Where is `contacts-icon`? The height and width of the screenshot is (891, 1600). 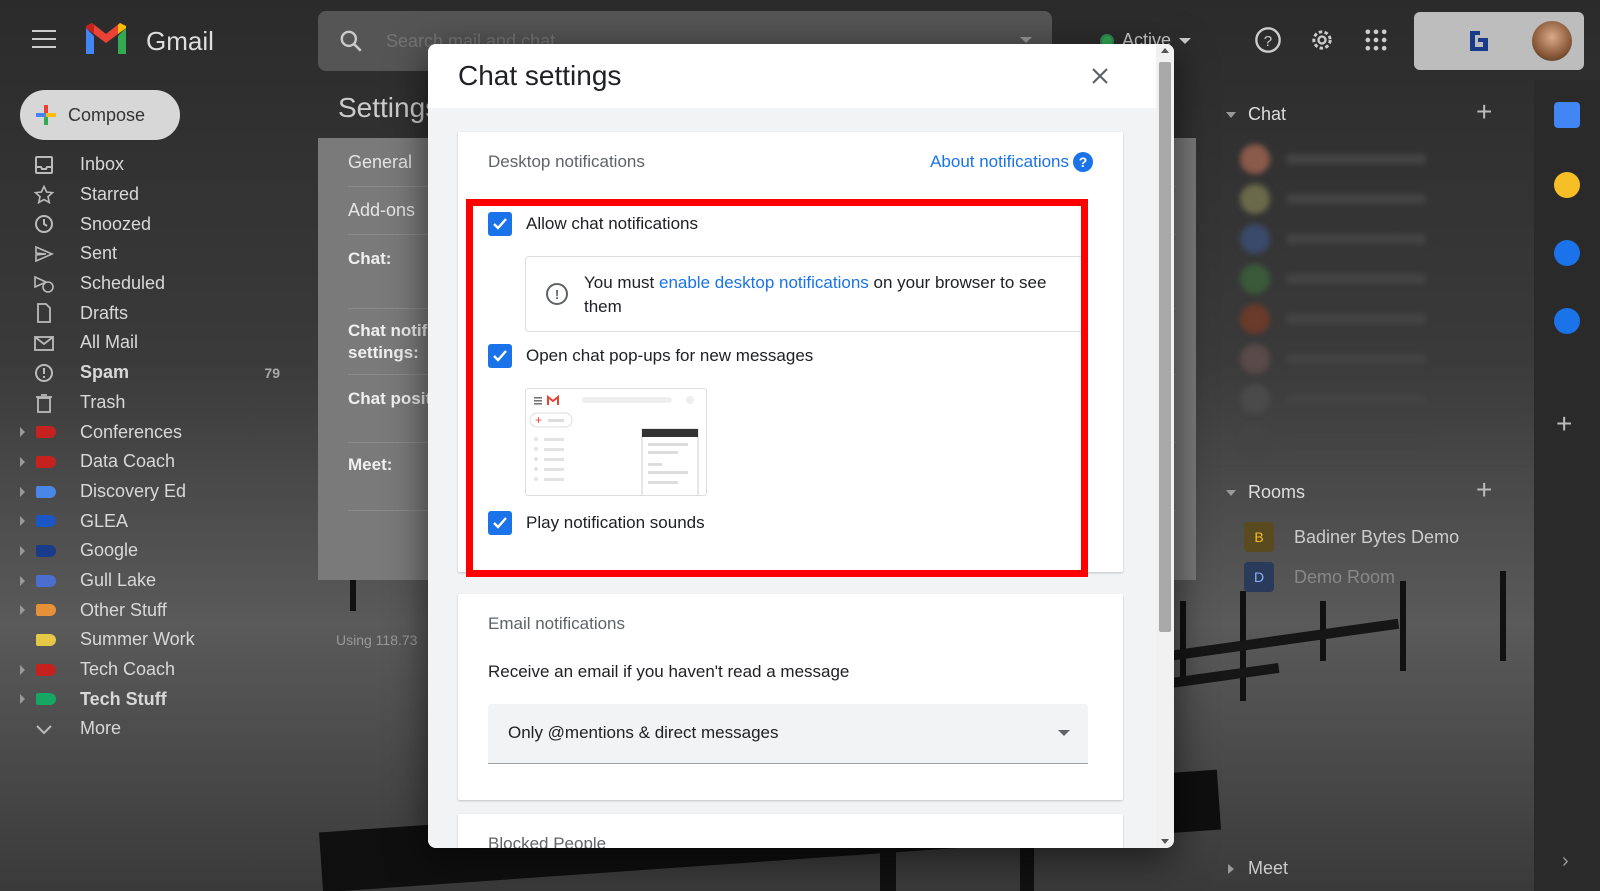 contacts-icon is located at coordinates (1567, 321).